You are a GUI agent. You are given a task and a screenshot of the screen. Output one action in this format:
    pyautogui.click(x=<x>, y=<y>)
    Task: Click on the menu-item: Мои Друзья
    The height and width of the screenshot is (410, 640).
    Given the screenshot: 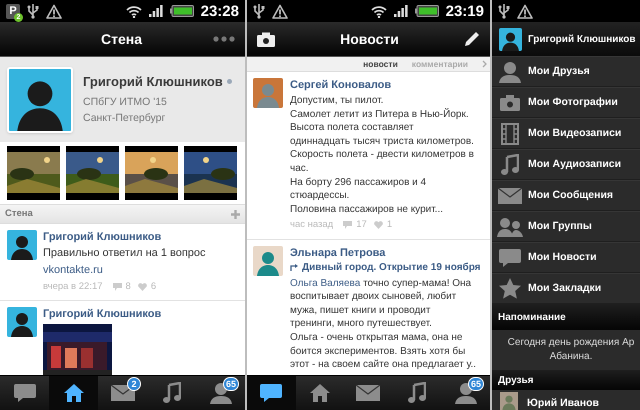 What is the action you would take?
    pyautogui.click(x=566, y=71)
    